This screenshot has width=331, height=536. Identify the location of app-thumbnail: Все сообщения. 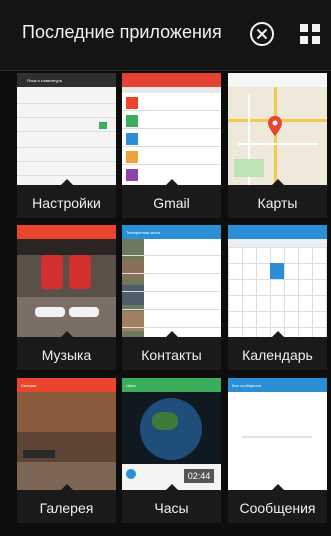
(277, 436).